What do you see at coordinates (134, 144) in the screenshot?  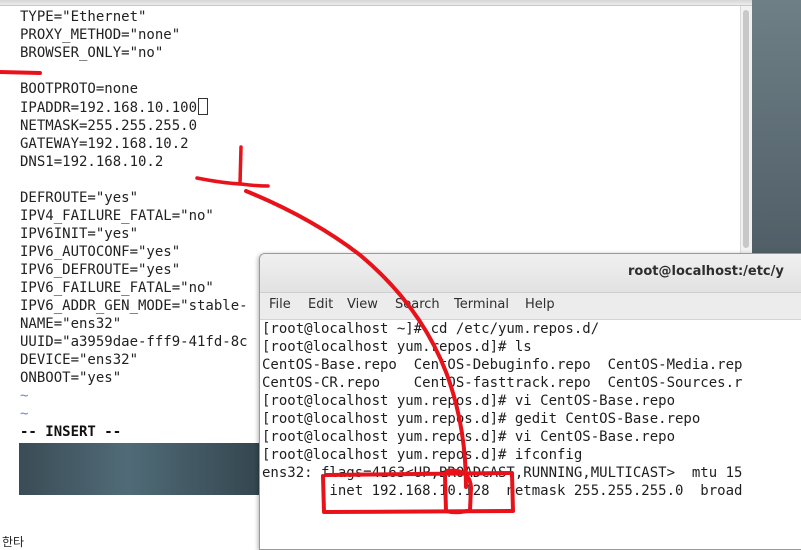 I see `vi-line: GATEWAY=192.168.10.2` at bounding box center [134, 144].